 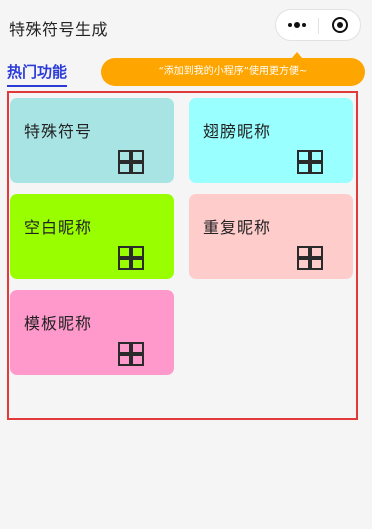 I want to click on card-label: 特殊符号, so click(x=58, y=131).